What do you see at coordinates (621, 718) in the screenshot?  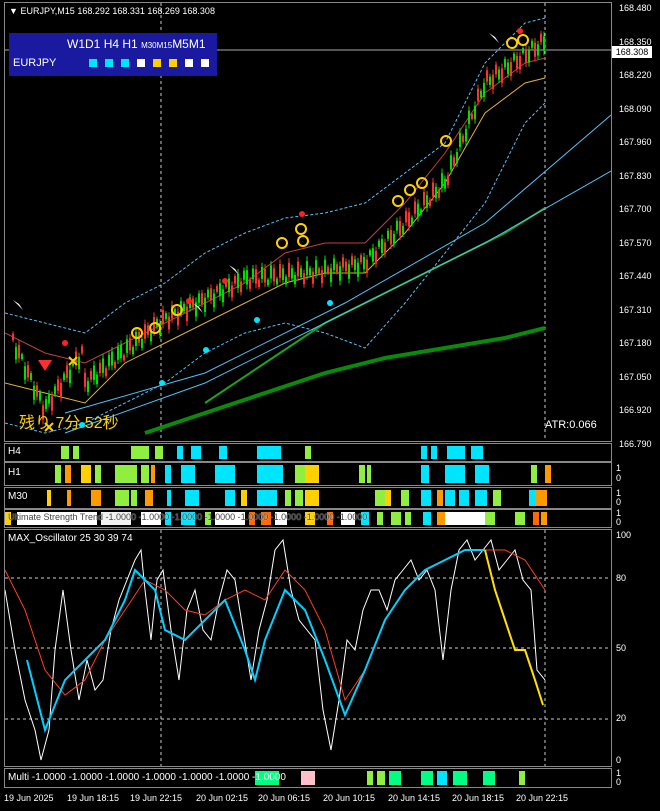 I see `oscillator-scale-label: 20` at bounding box center [621, 718].